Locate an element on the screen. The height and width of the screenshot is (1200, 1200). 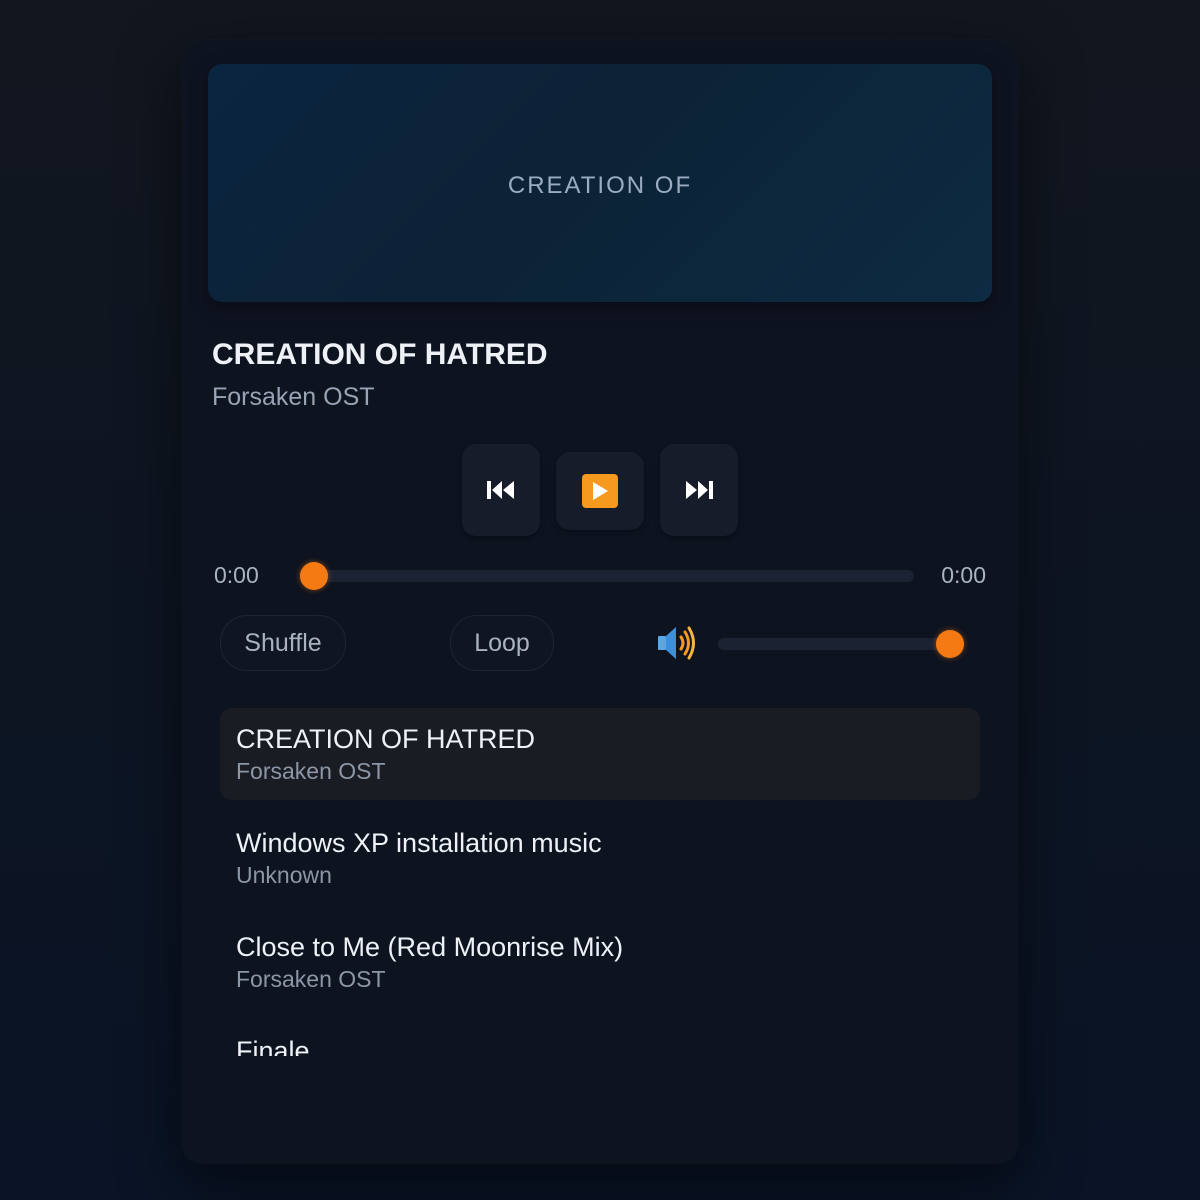
volume-slider is located at coordinates (841, 644).